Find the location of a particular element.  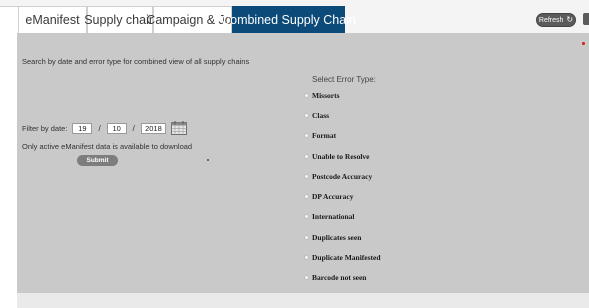

error-option-duplicate-manifested: Duplicate Manifested is located at coordinates (342, 257).